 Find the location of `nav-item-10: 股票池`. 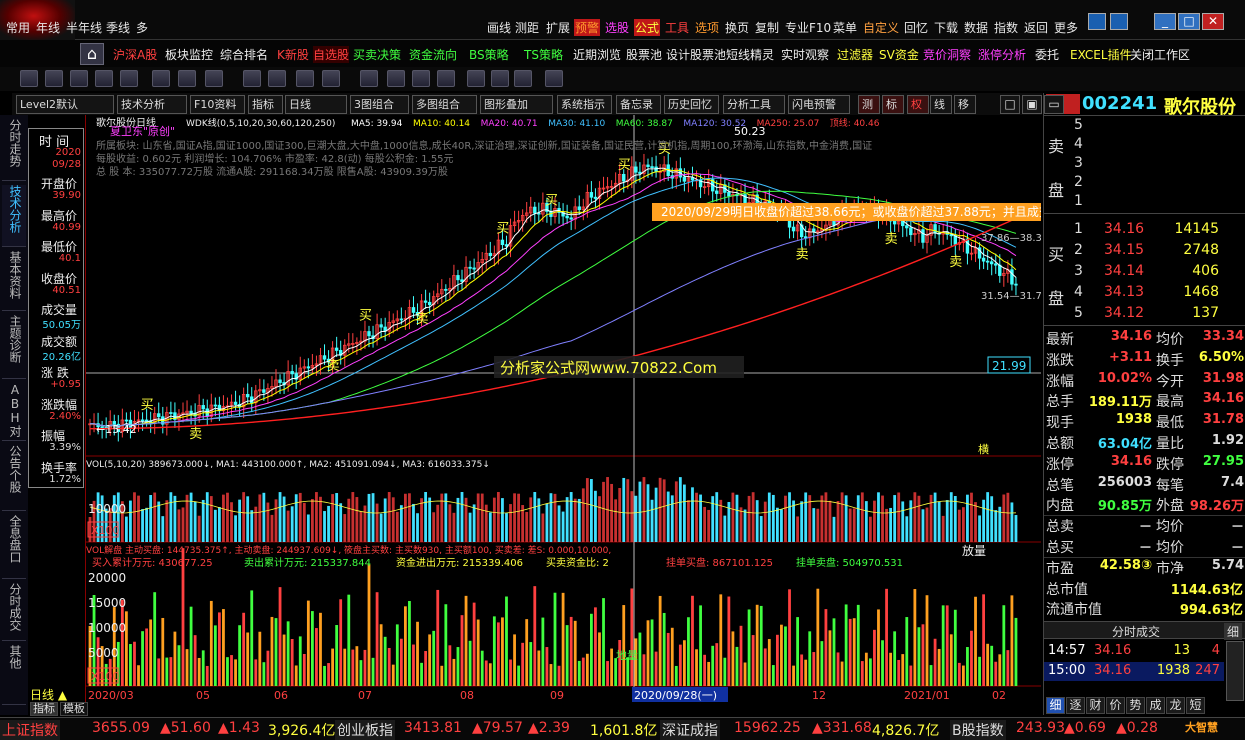

nav-item-10: 股票池 is located at coordinates (644, 54).